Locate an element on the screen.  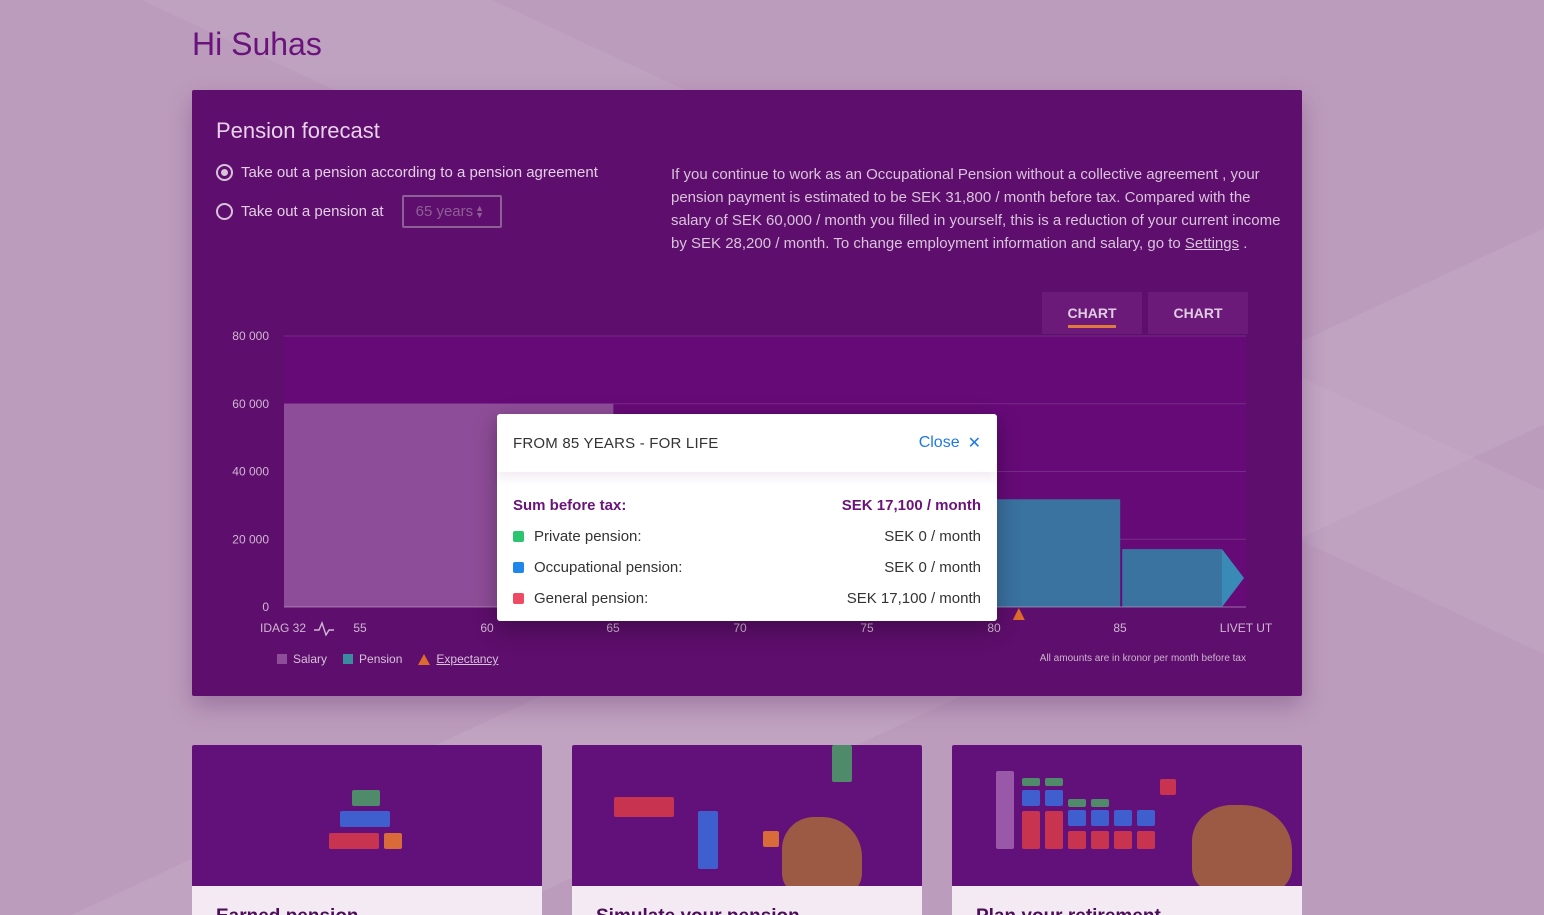
close-icon: ✕ is located at coordinates (974, 443).